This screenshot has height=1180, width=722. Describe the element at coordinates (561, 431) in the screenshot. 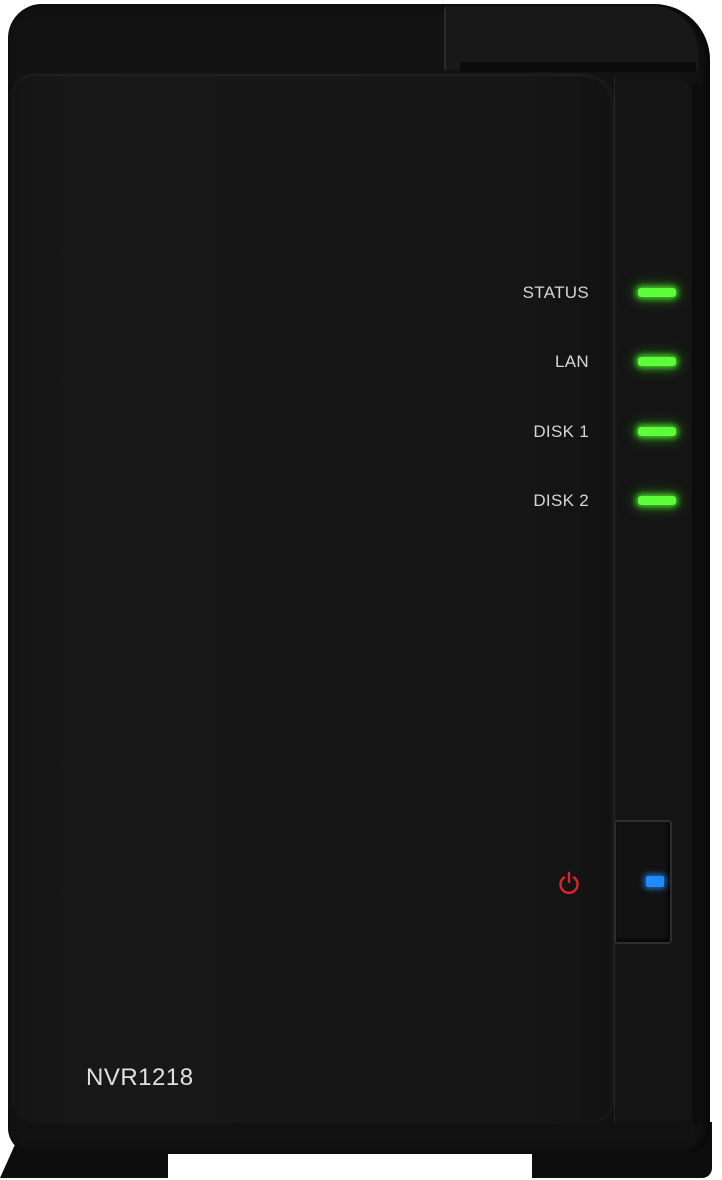

I see `disk1-label: DISK 1` at that location.